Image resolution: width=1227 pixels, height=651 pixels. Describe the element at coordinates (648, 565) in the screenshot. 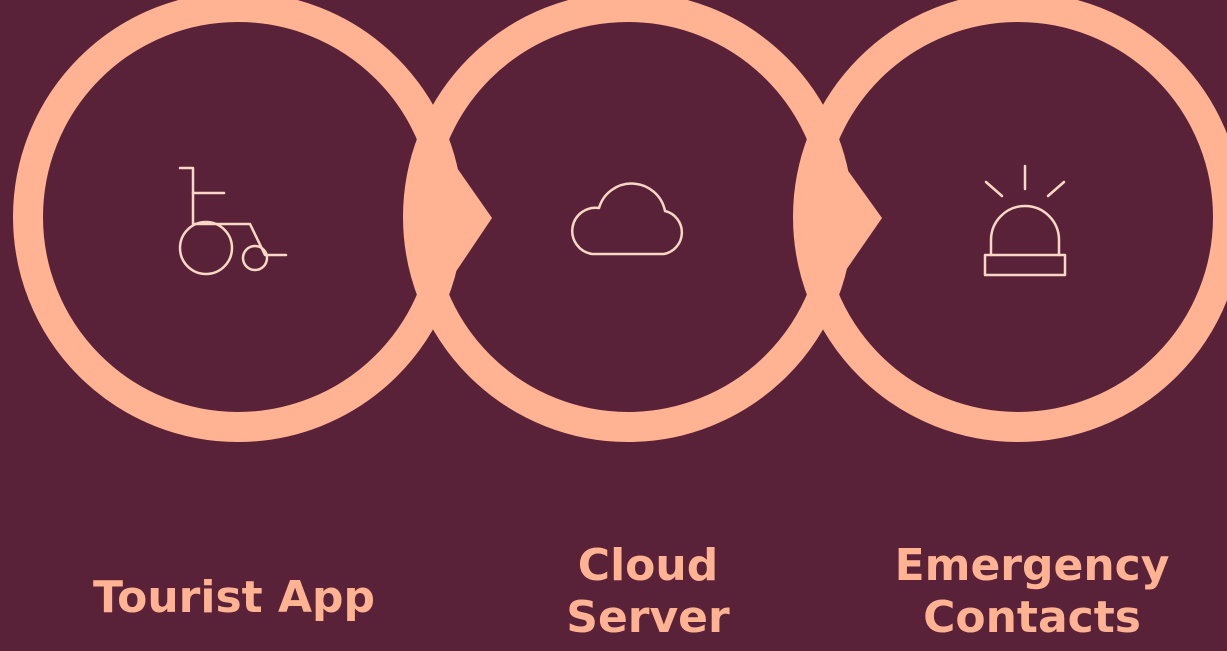

I see `step-label-line: Cloud` at that location.